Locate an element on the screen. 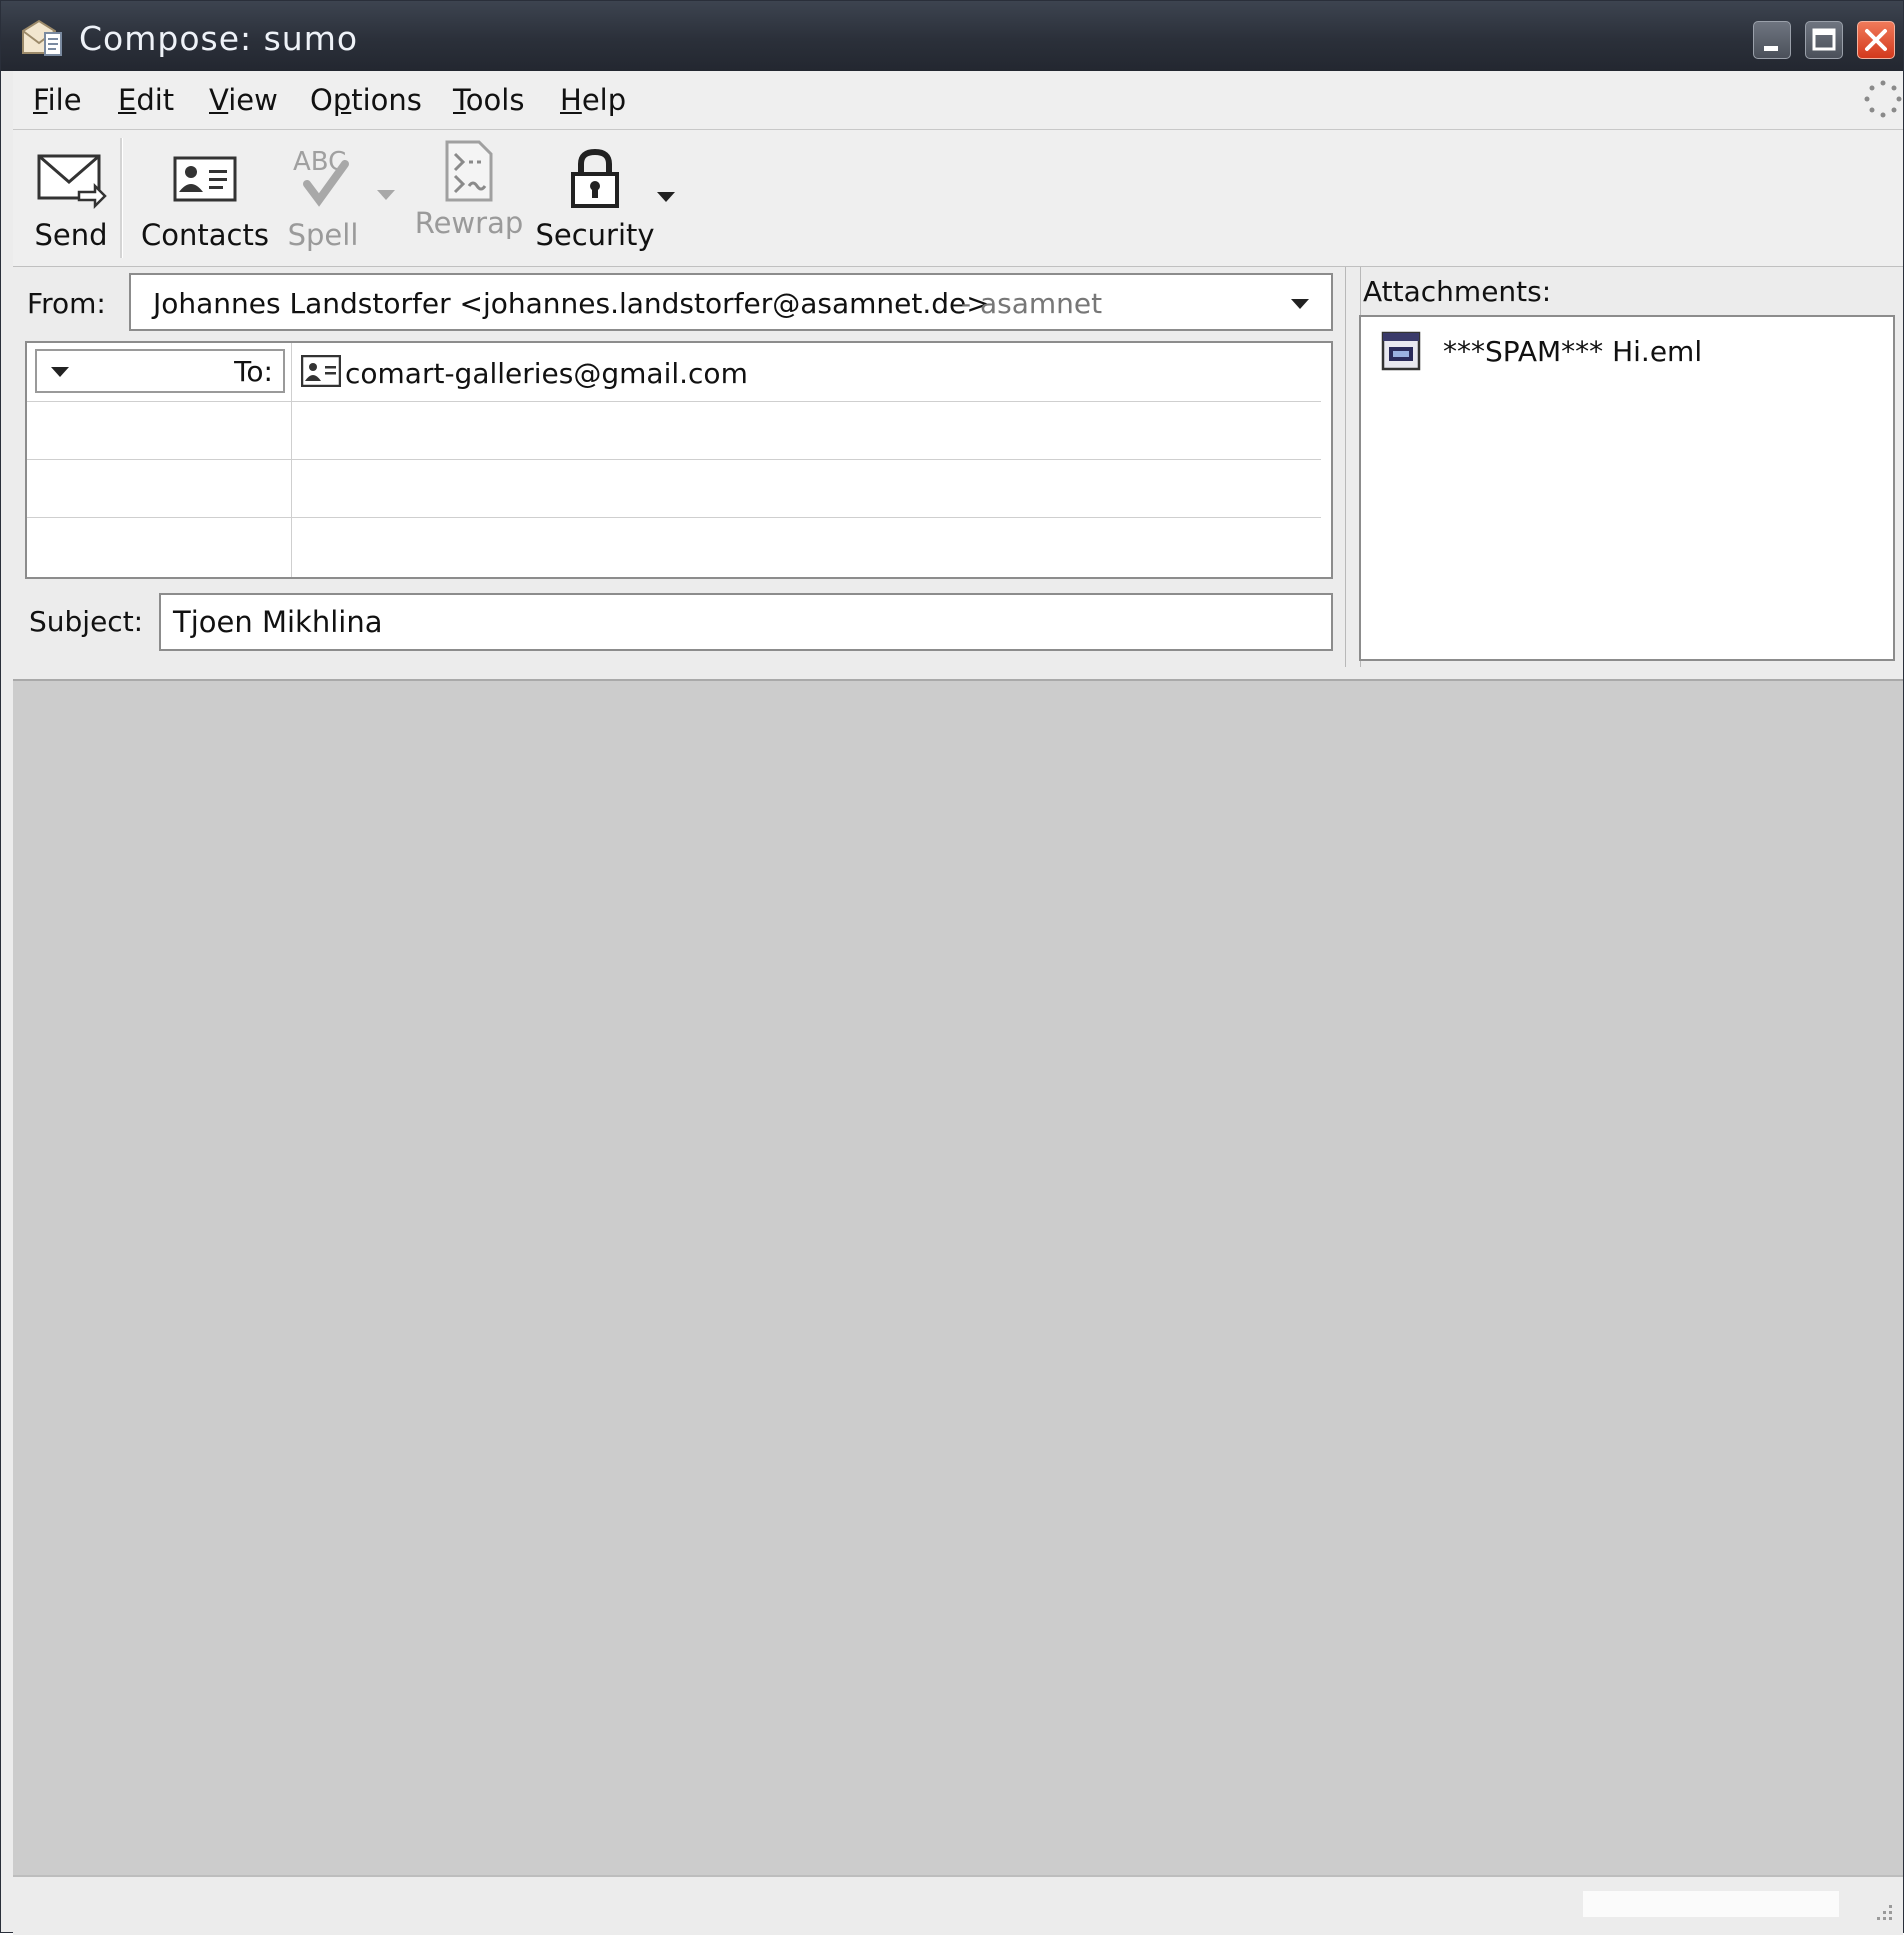 Image resolution: width=1904 pixels, height=1935 pixels. compose-toolbar: Send Contacts ABC Spell Rewrap Security is located at coordinates (958, 199).